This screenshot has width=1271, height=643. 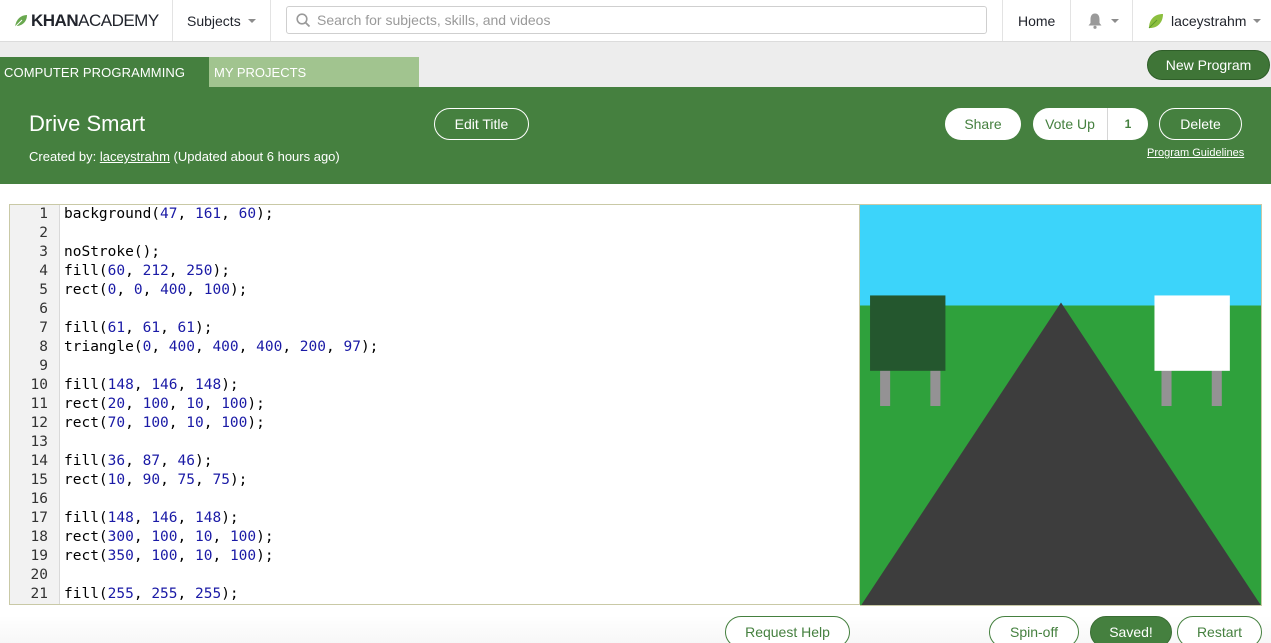 I want to click on line-number: 10, so click(x=39, y=385).